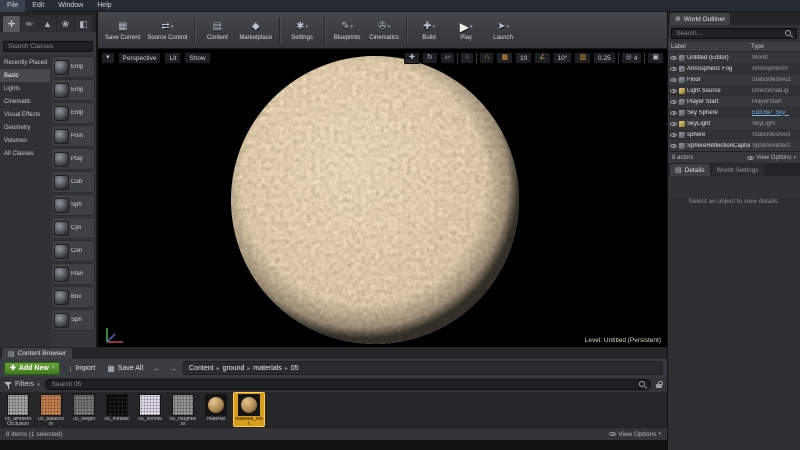  Describe the element at coordinates (655, 58) in the screenshot. I see `maximize-viewport-button: ▣` at that location.